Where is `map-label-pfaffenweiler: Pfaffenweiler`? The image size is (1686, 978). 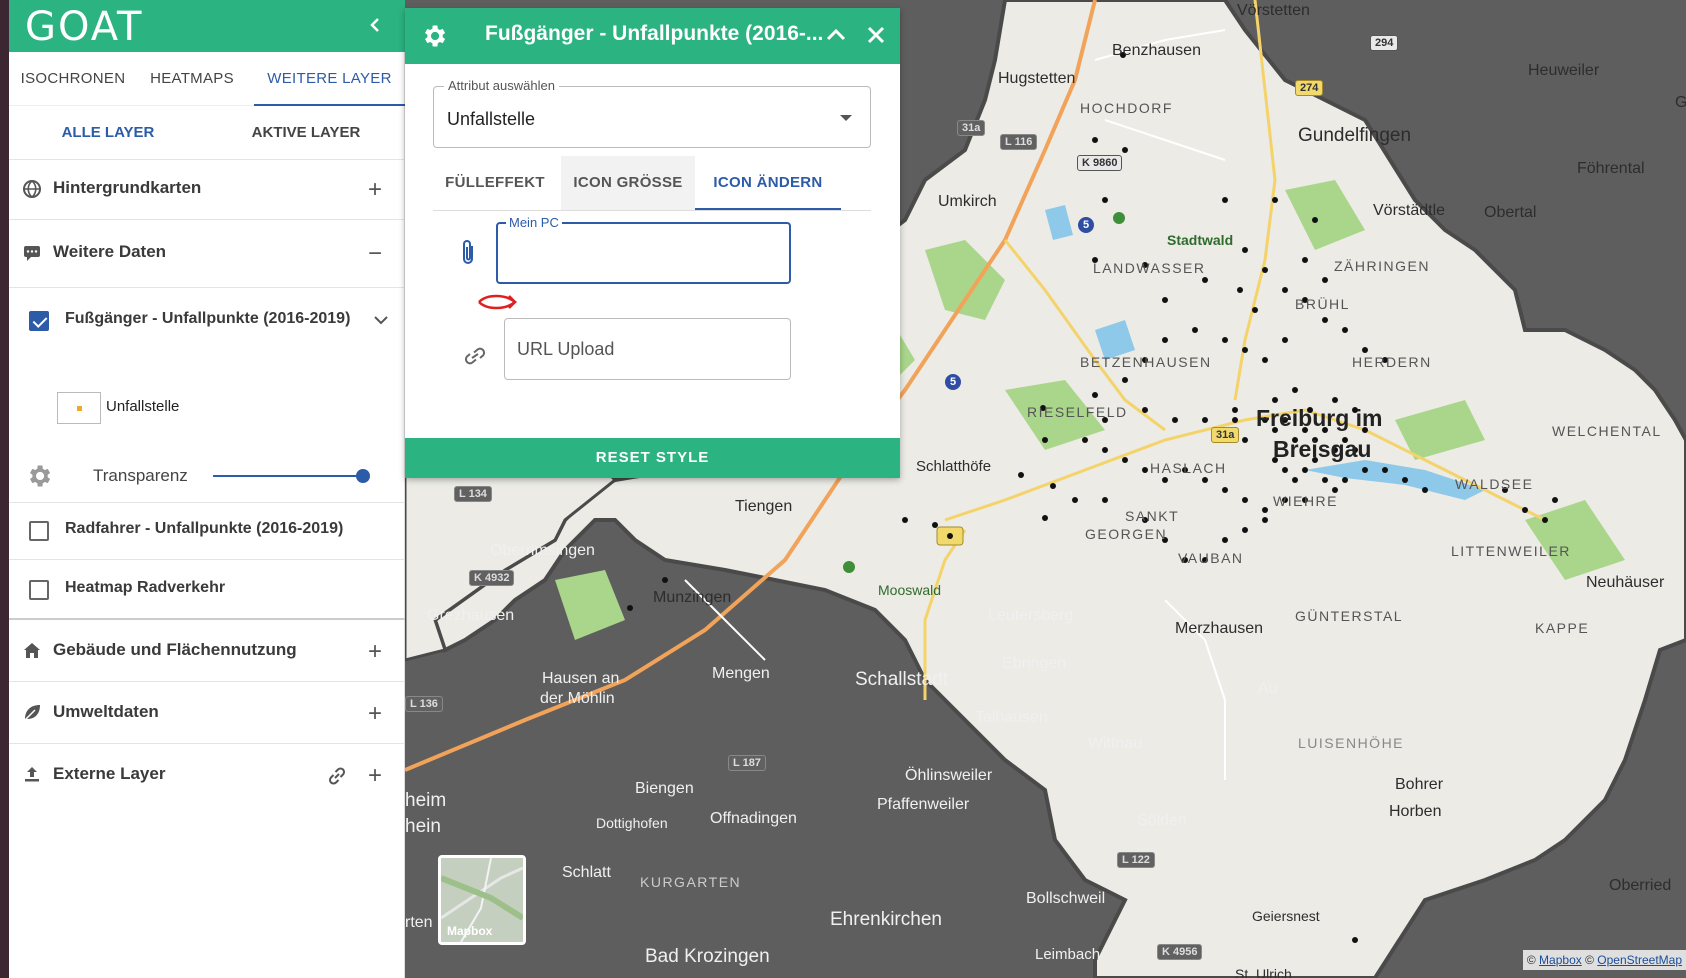
map-label-pfaffenweiler: Pfaffenweiler is located at coordinates (923, 804).